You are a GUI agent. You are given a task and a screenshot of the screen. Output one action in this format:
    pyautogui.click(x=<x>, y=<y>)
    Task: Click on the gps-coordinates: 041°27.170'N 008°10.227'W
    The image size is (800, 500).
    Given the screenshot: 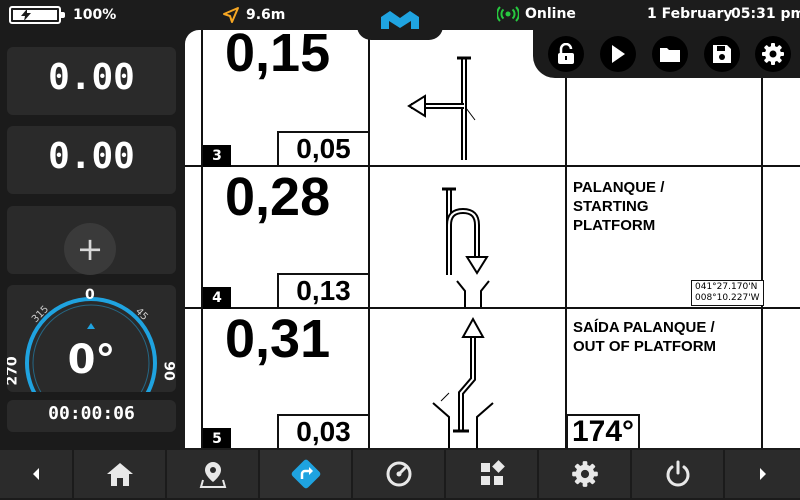 What is the action you would take?
    pyautogui.click(x=727, y=293)
    